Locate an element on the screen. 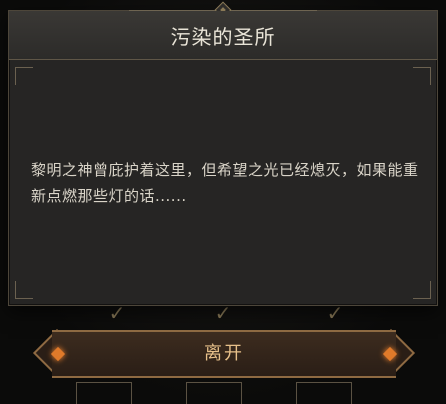  leave-button-label: 离开 is located at coordinates (224, 353).